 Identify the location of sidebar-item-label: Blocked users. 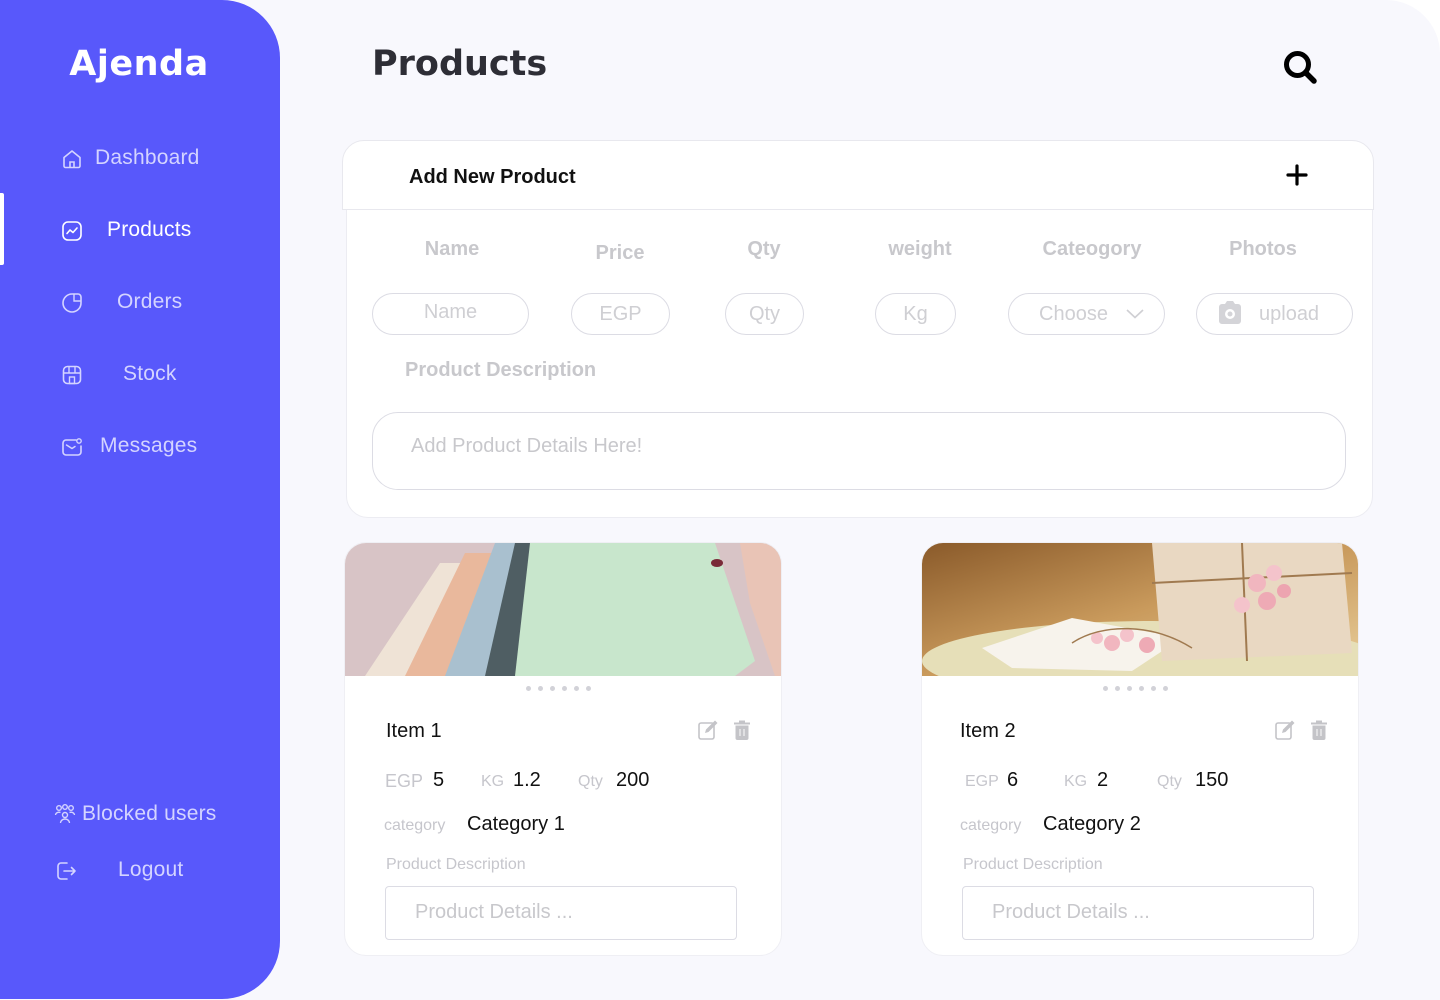
(149, 813).